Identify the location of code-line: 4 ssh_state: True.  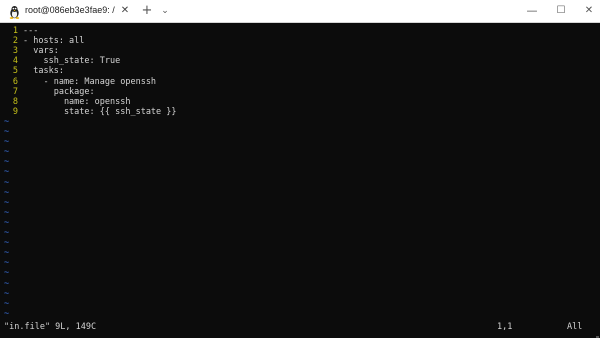
(295, 61).